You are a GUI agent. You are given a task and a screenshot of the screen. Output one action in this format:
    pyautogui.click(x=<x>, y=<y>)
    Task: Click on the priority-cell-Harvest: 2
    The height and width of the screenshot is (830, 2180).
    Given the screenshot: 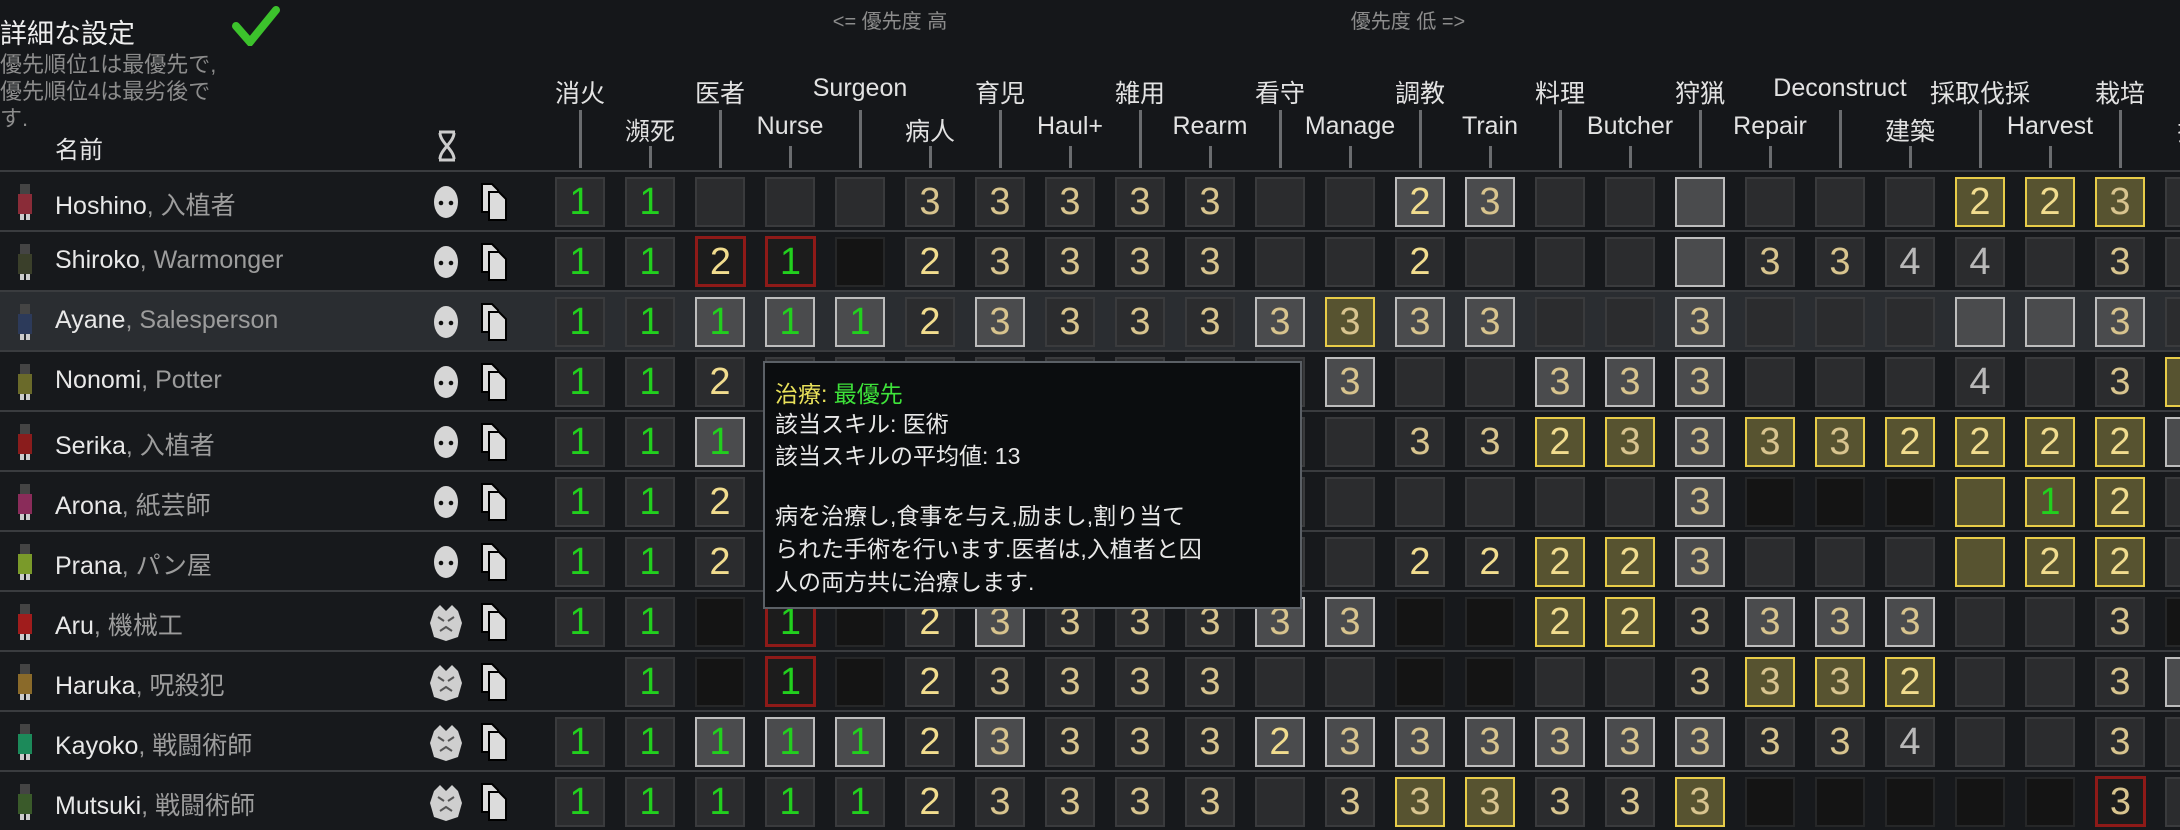 What is the action you would take?
    pyautogui.click(x=2050, y=442)
    